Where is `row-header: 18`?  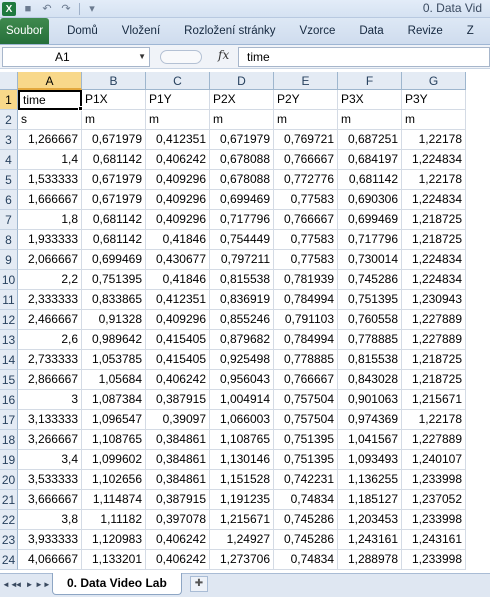 row-header: 18 is located at coordinates (9, 440).